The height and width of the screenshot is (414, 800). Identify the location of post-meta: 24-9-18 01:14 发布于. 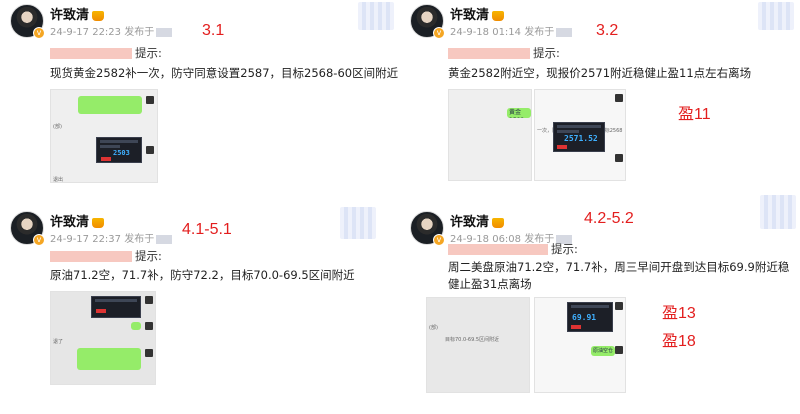
(511, 30).